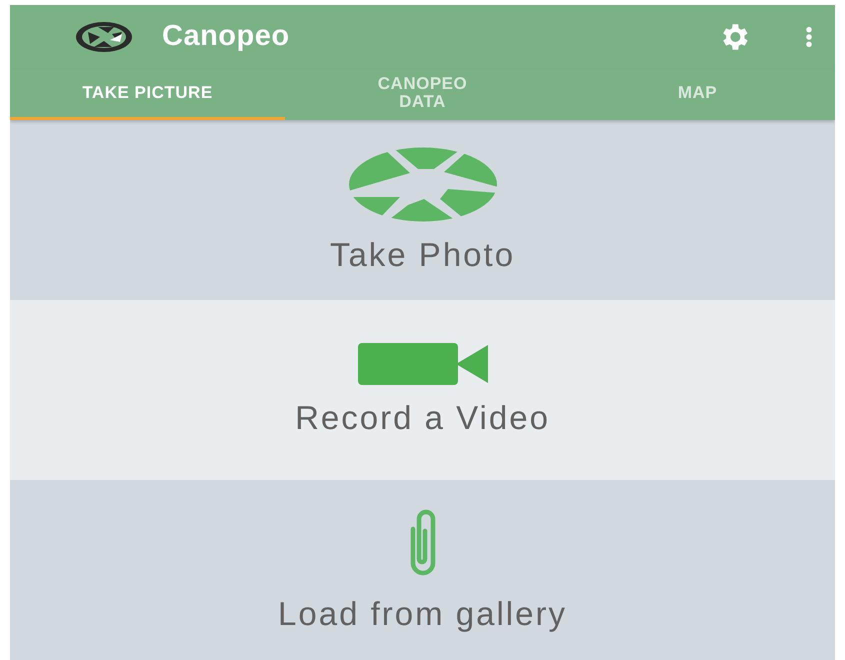  What do you see at coordinates (226, 37) in the screenshot?
I see `app-title: Canopeo` at bounding box center [226, 37].